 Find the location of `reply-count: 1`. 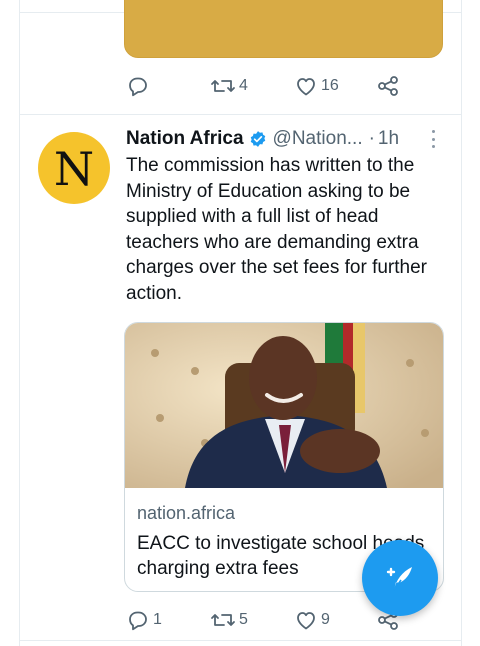

reply-count: 1 is located at coordinates (157, 619).